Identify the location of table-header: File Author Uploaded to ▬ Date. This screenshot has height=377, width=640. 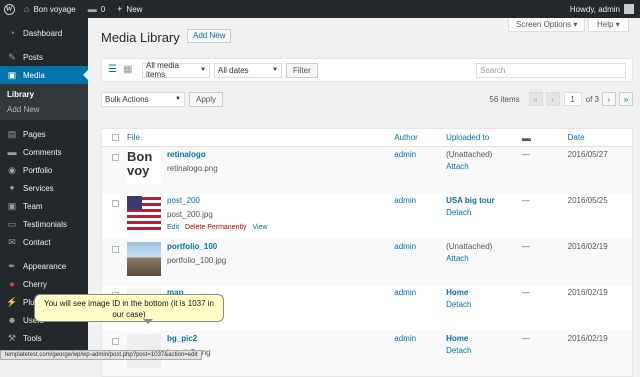
(367, 137).